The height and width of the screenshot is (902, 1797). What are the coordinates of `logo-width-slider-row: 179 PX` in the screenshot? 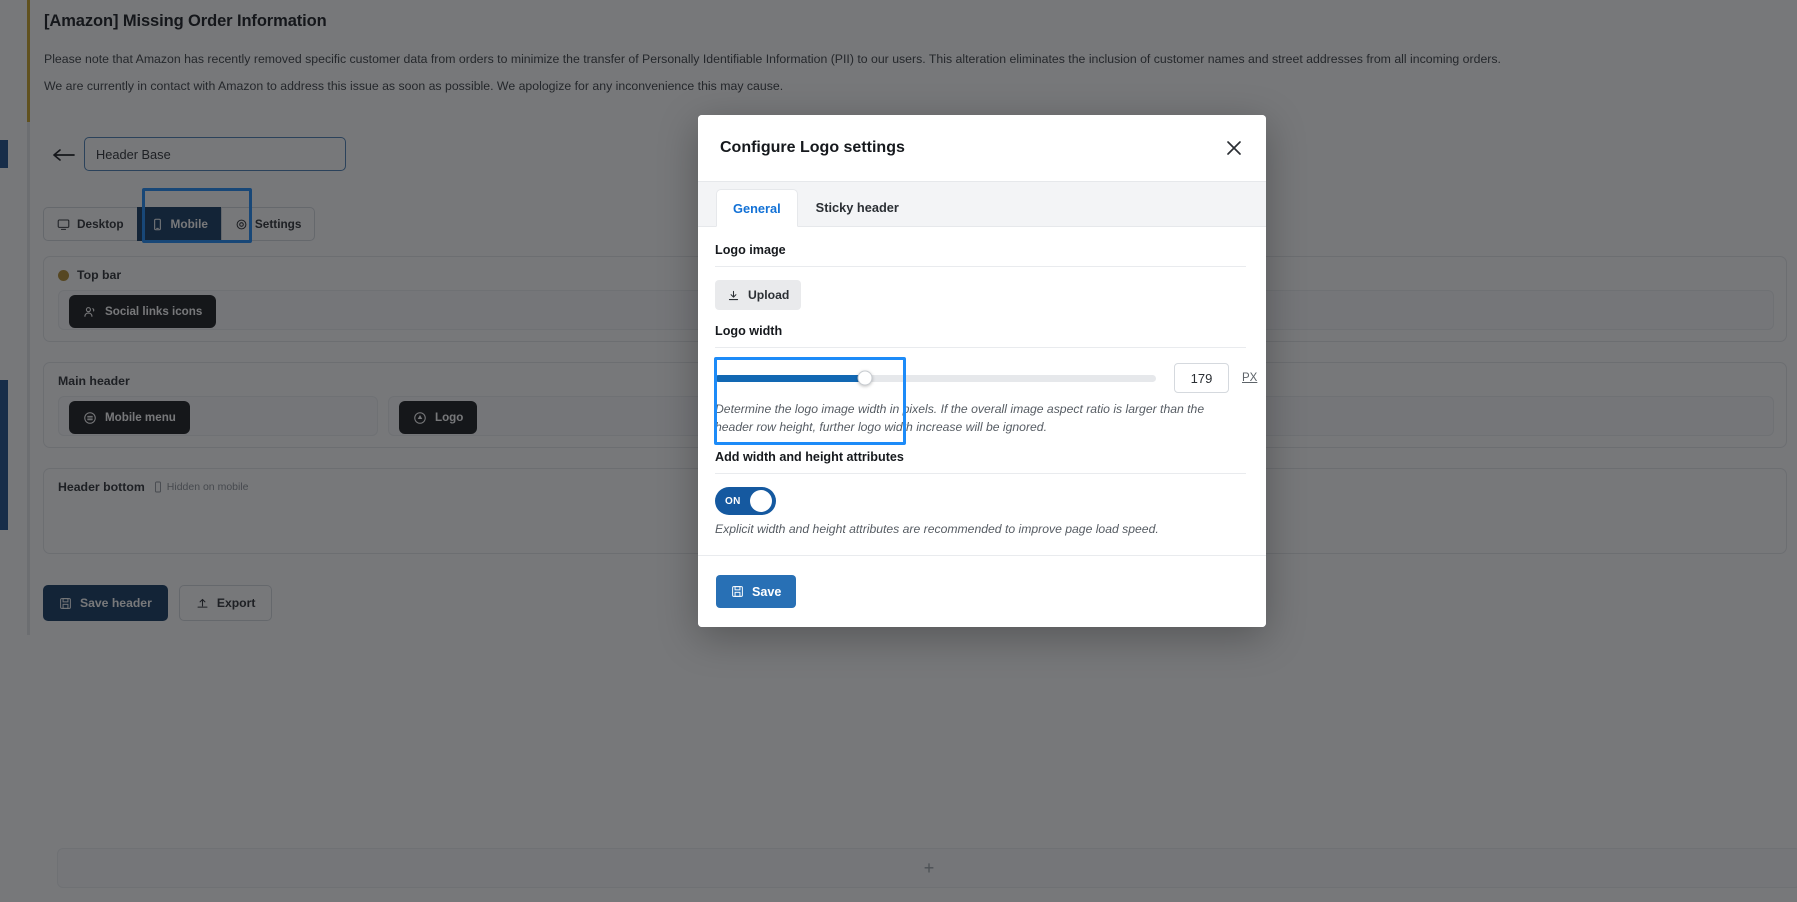 It's located at (986, 378).